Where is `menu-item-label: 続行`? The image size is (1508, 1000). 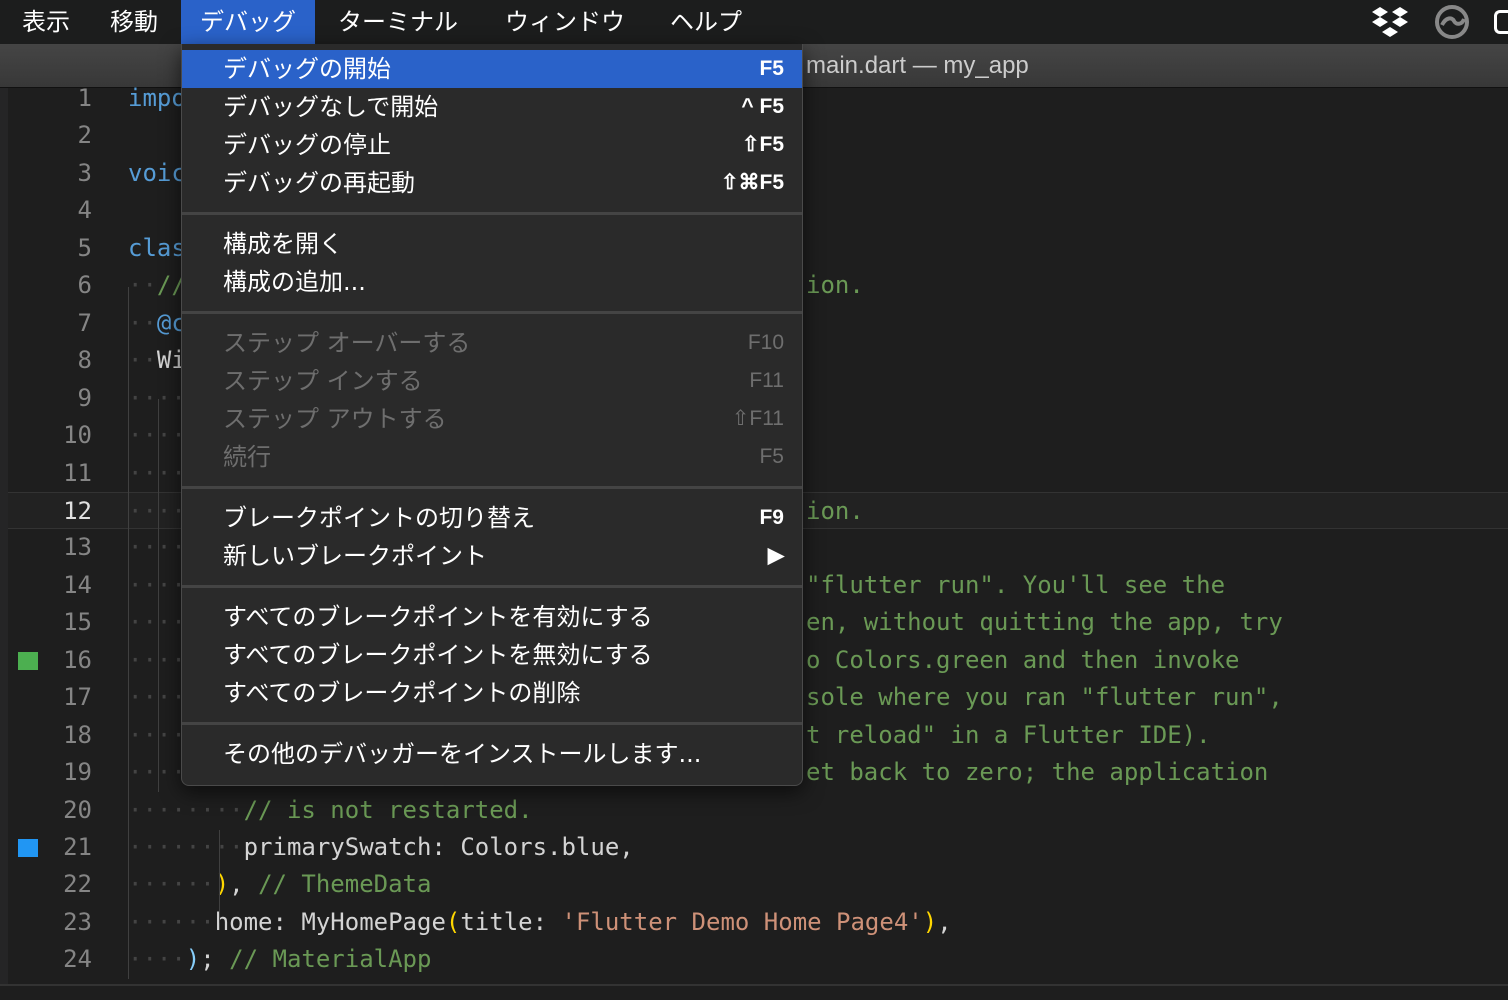
menu-item-label: 続行 is located at coordinates (247, 457).